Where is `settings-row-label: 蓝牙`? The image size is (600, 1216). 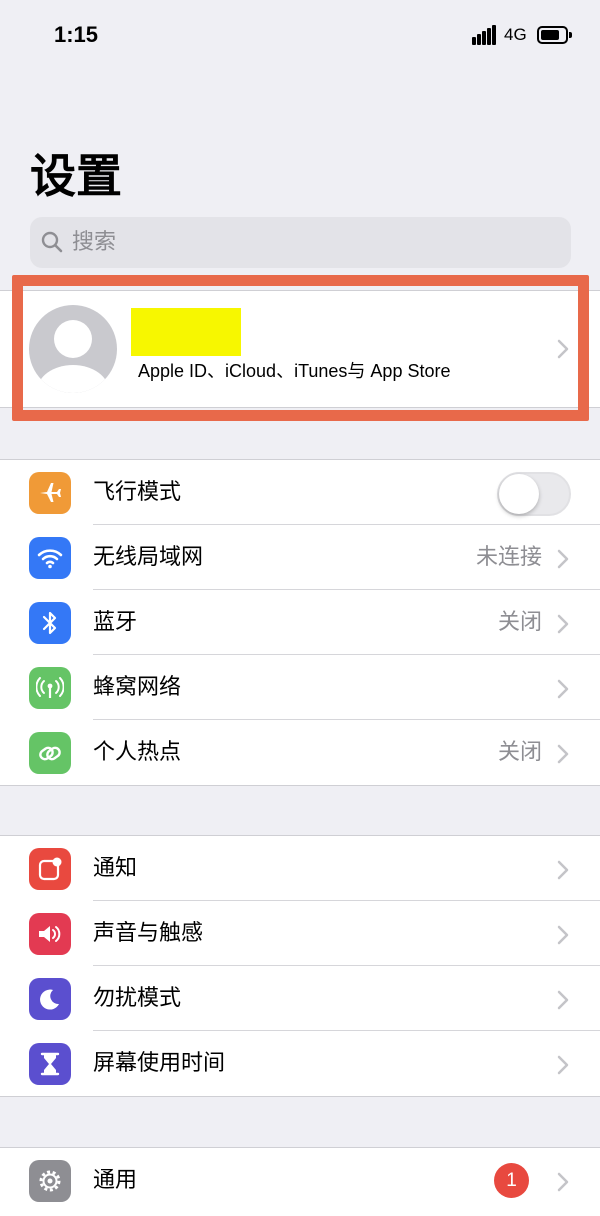 settings-row-label: 蓝牙 is located at coordinates (115, 622).